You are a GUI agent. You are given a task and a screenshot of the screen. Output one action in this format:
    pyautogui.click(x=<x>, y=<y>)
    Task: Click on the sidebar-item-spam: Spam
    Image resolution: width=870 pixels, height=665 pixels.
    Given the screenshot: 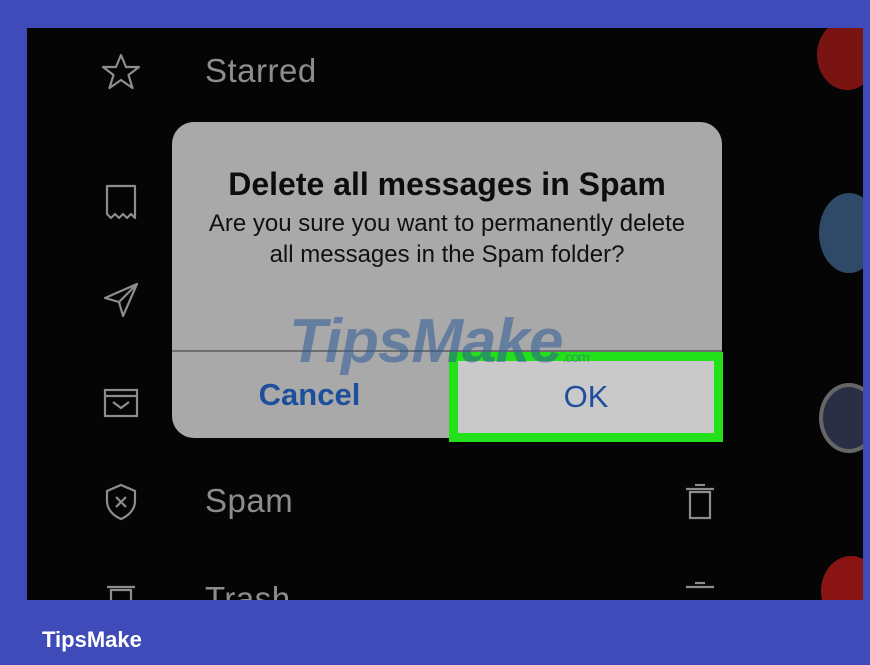 What is the action you would take?
    pyautogui.click(x=445, y=498)
    